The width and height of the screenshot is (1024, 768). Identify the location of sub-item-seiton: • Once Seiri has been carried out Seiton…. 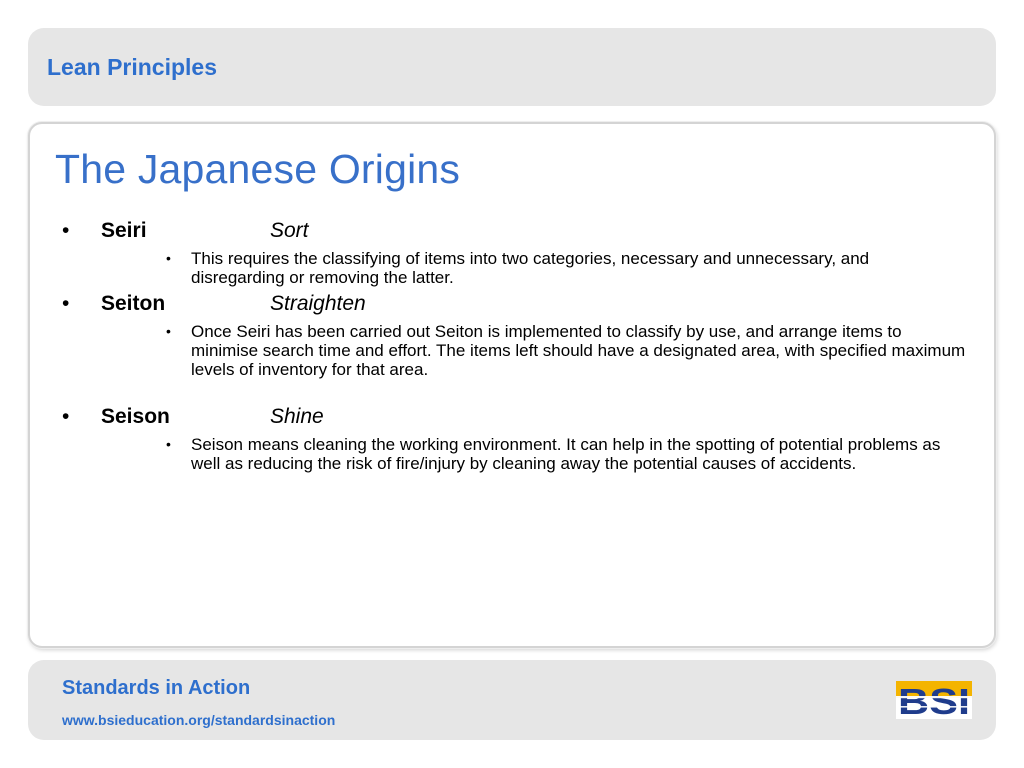
(566, 350).